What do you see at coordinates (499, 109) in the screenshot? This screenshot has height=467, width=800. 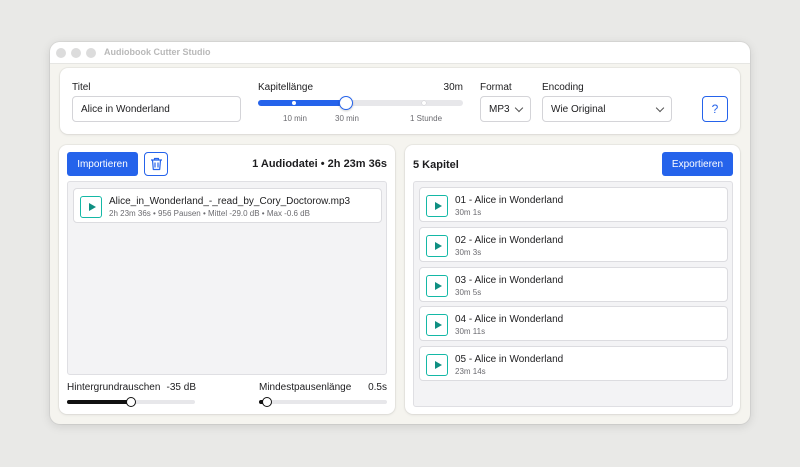 I see `format-value: MP3` at bounding box center [499, 109].